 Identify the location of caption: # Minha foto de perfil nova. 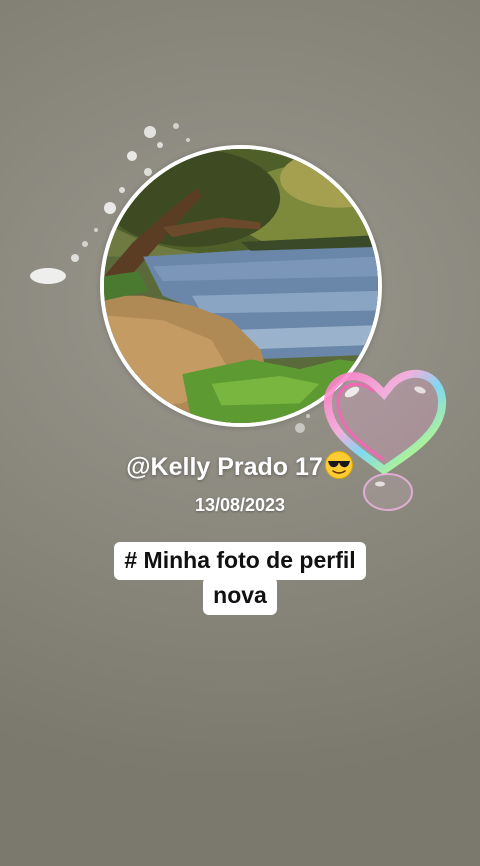
(240, 578).